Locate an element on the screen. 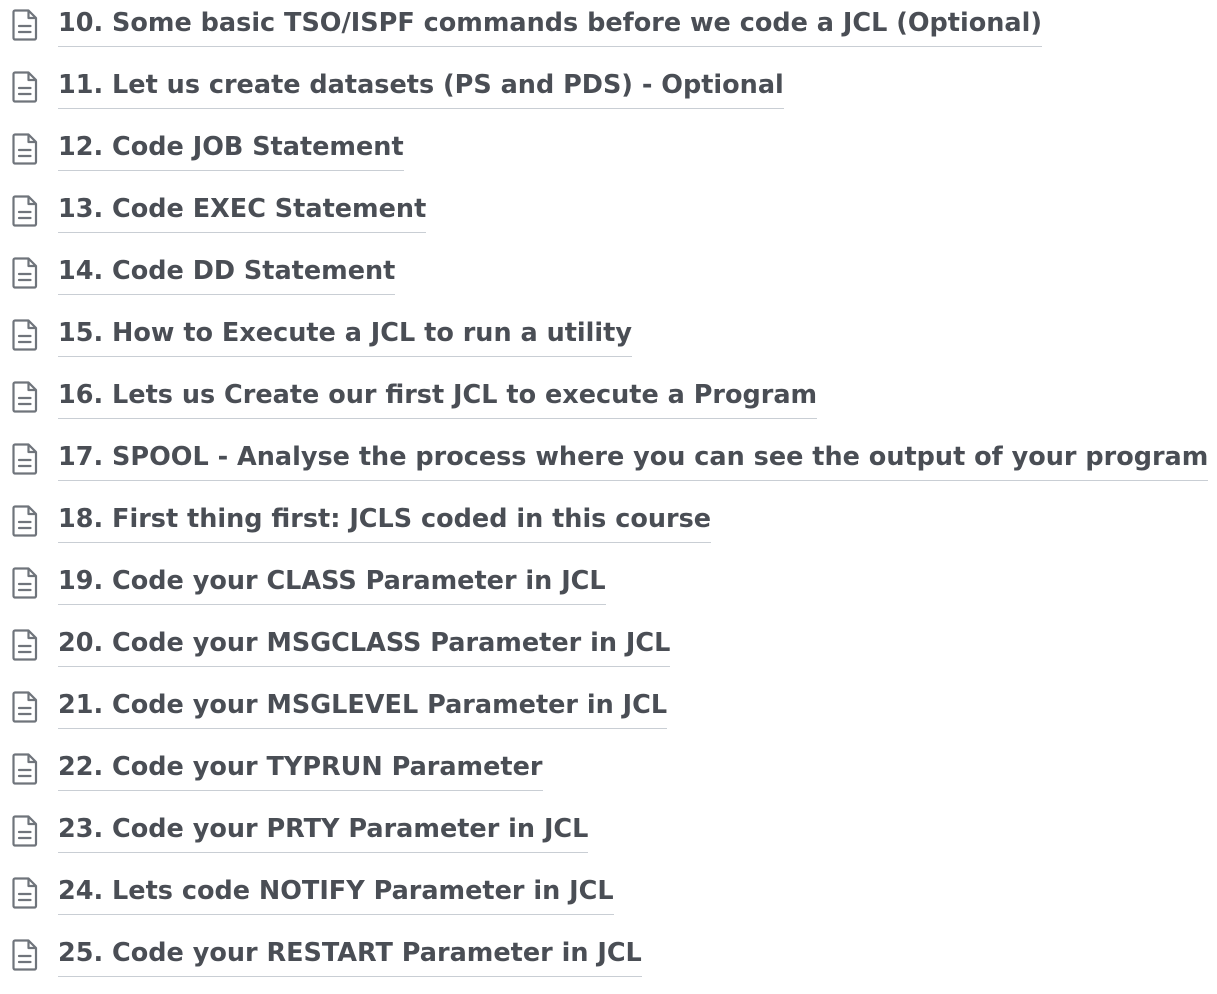  lesson-link: 19. Code your CLASS Parameter in JCL is located at coordinates (332, 582).